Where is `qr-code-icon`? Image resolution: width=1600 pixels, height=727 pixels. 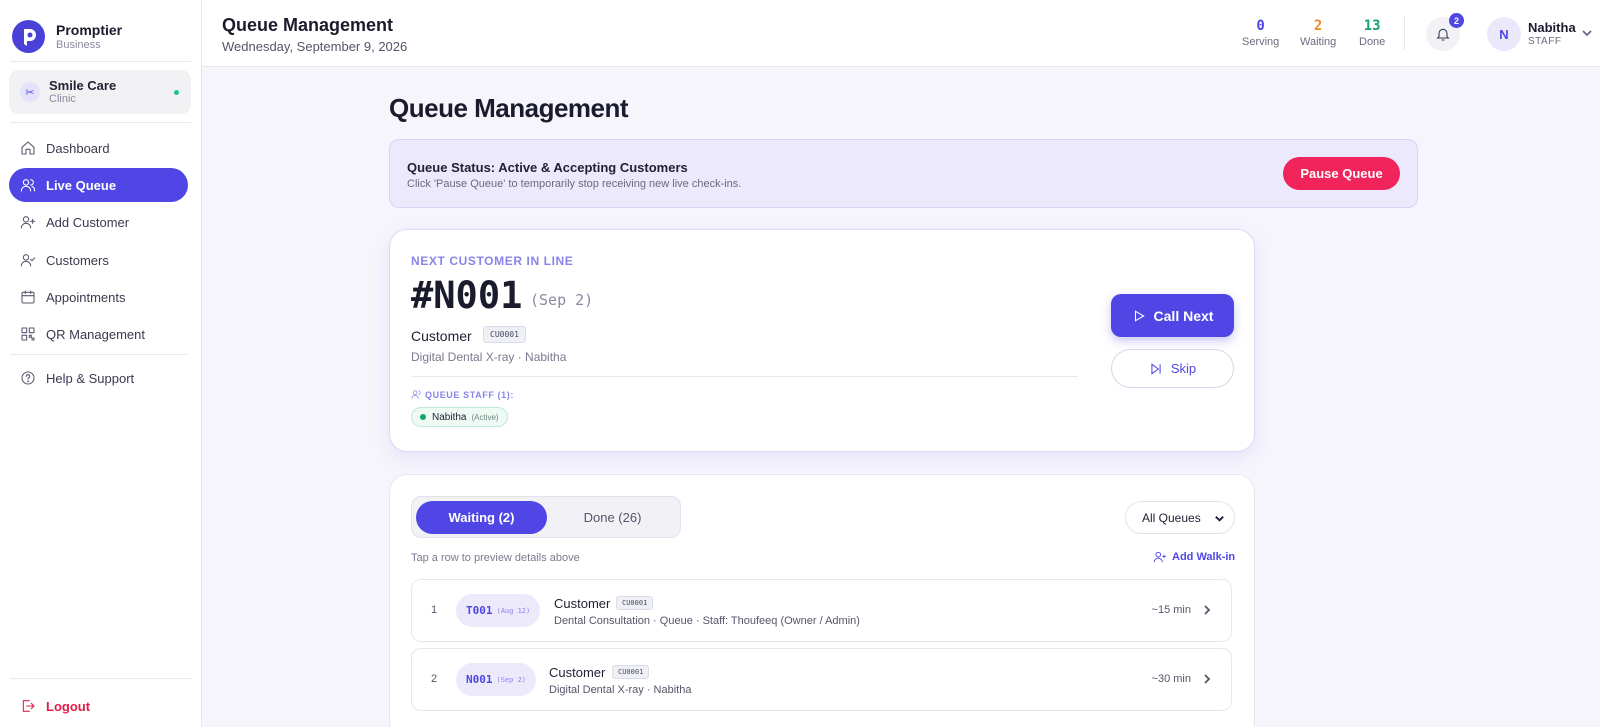 qr-code-icon is located at coordinates (28, 334).